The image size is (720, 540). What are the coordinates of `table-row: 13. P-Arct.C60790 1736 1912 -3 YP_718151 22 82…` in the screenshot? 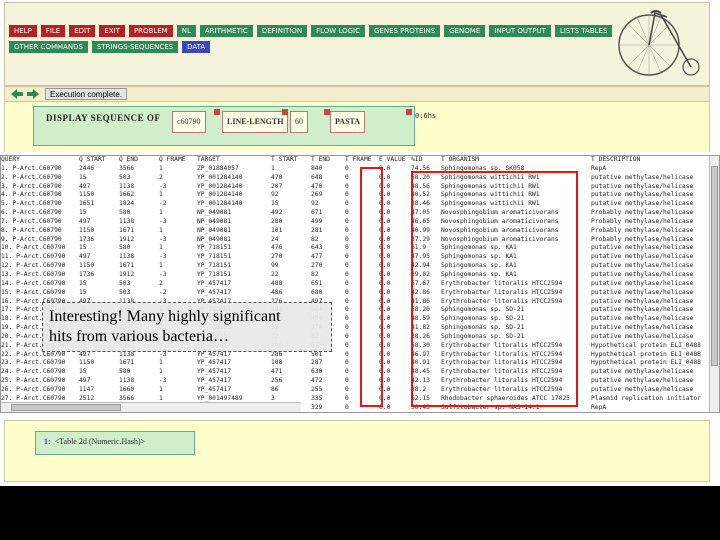 It's located at (356, 275).